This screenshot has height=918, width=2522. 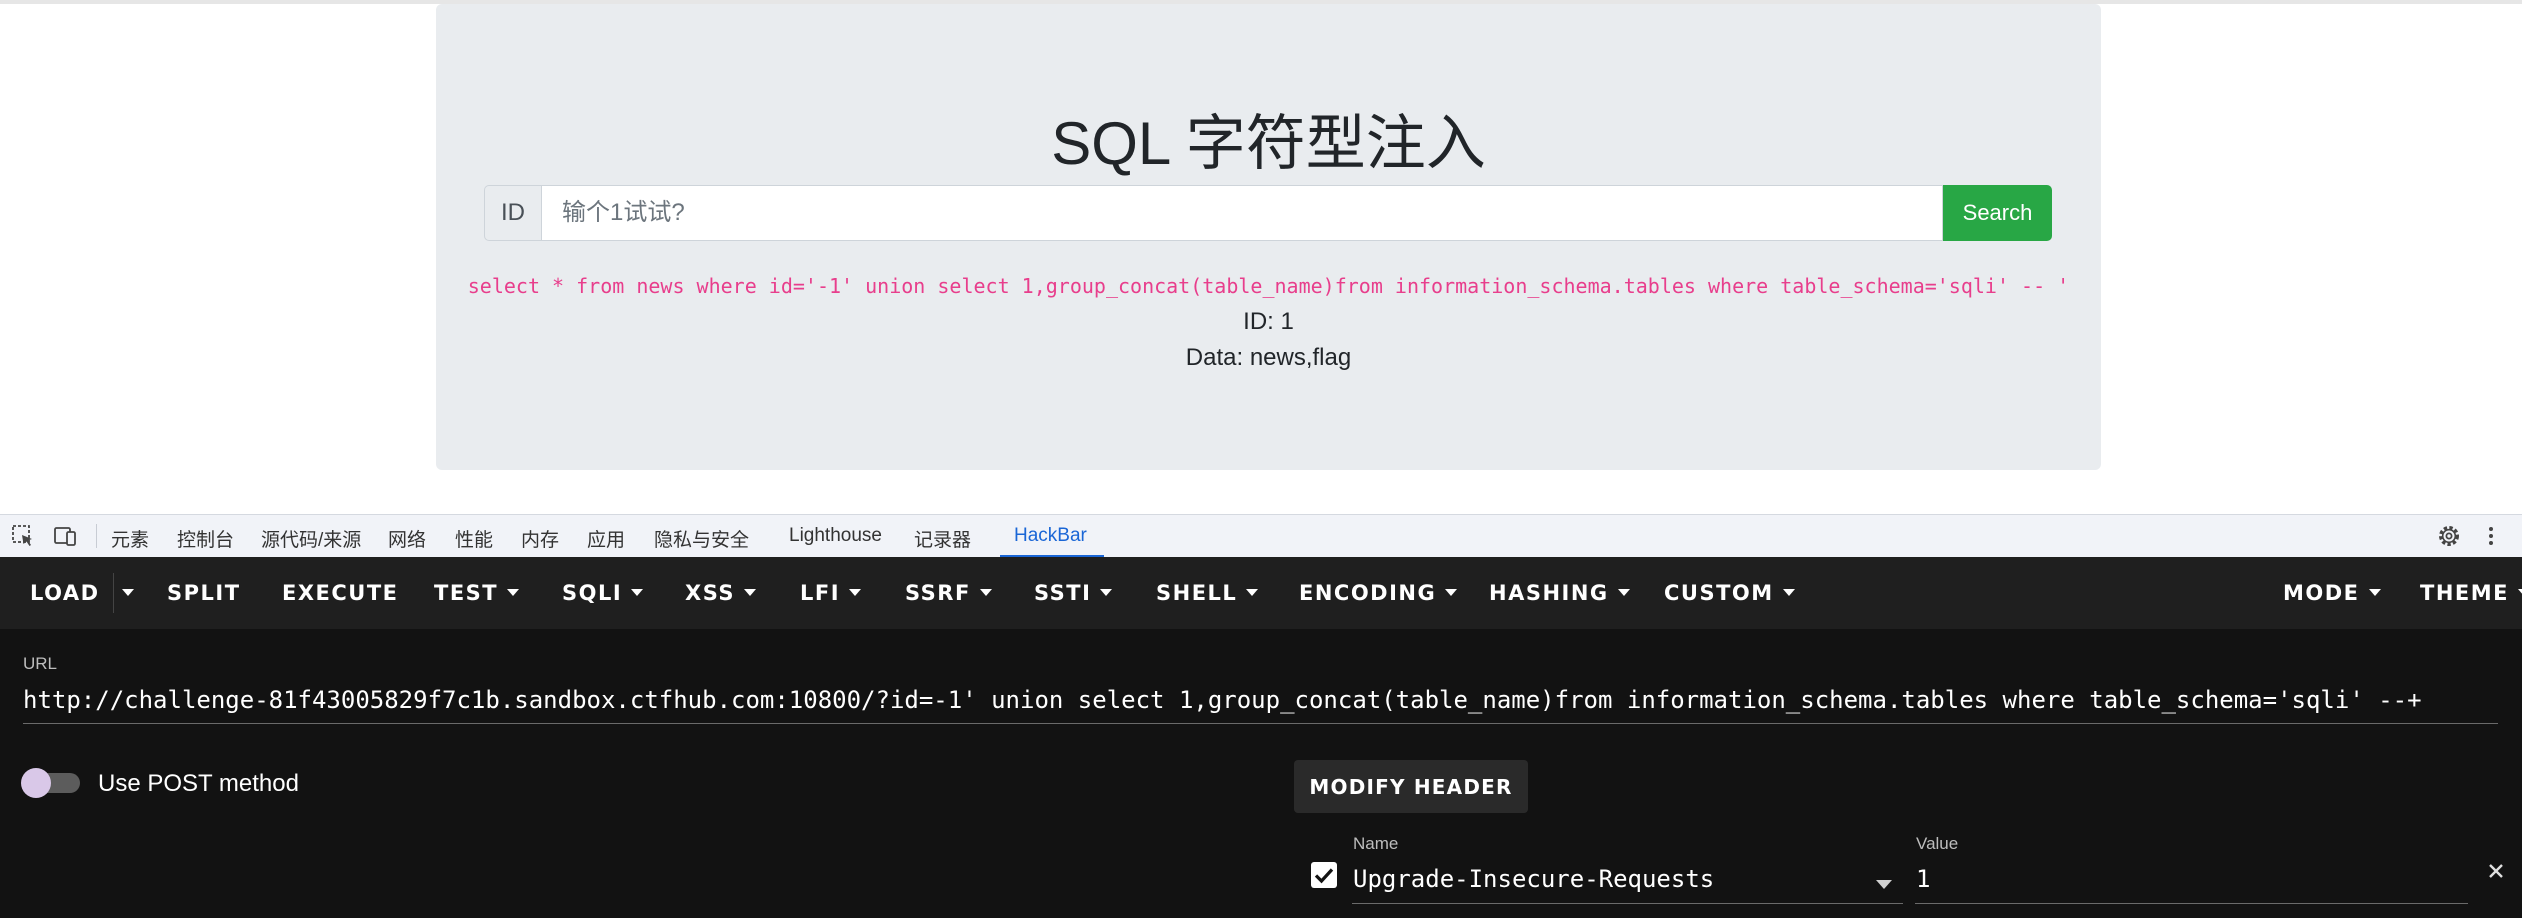 I want to click on tab-console: 控制台, so click(x=205, y=538).